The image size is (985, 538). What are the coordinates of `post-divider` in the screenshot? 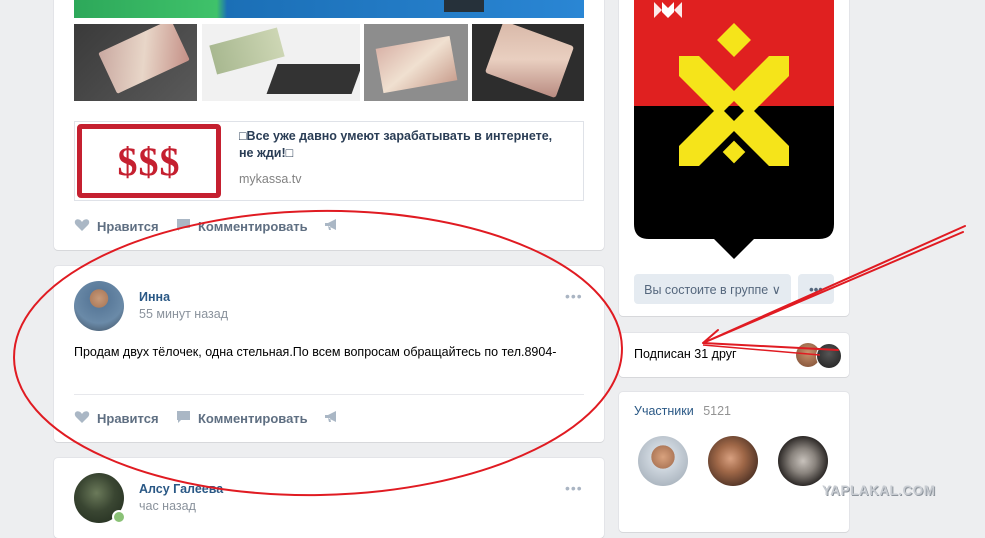 It's located at (329, 394).